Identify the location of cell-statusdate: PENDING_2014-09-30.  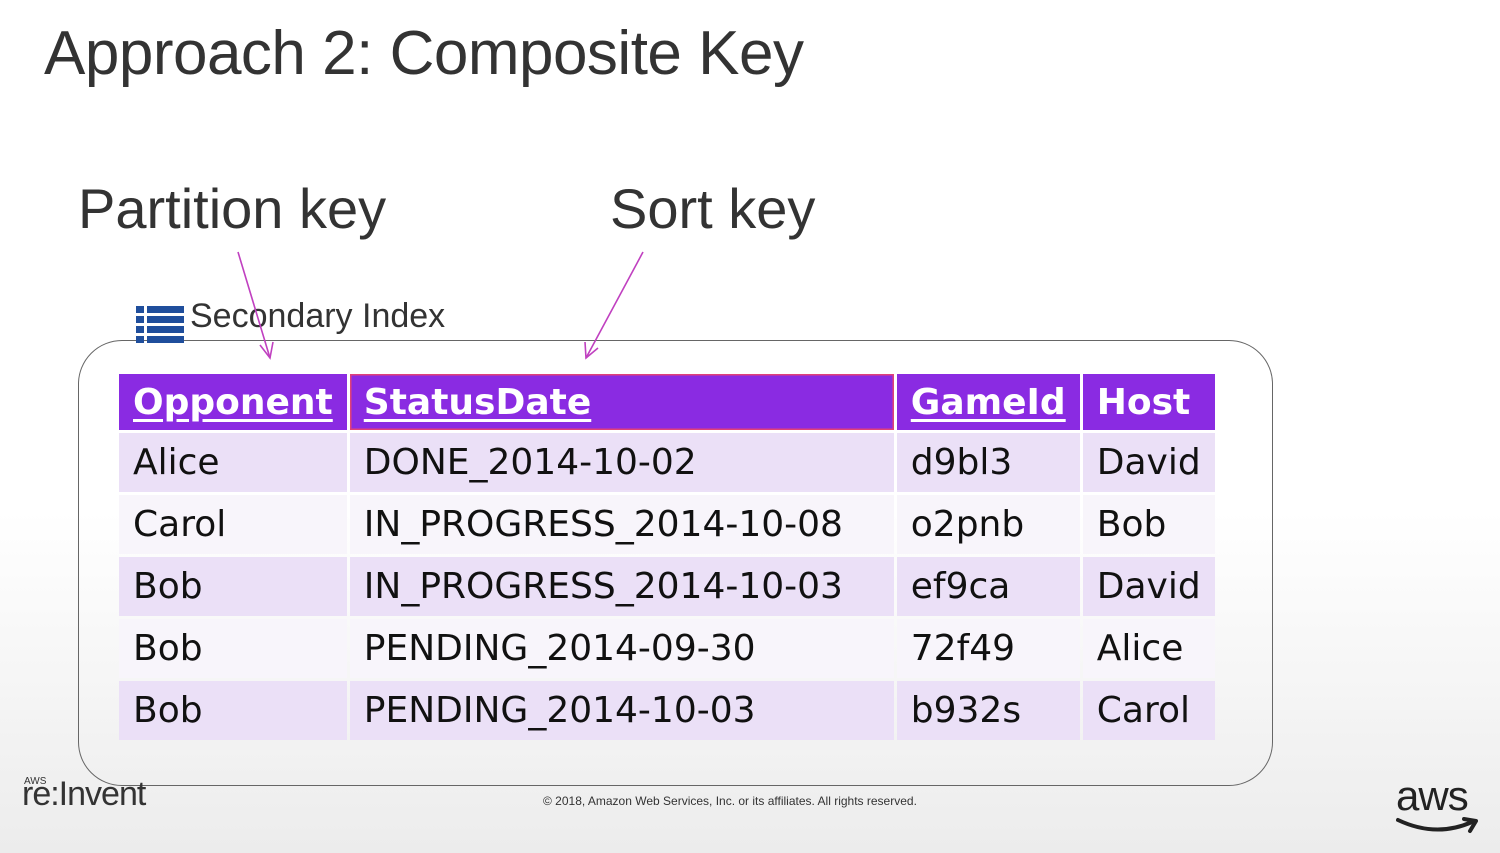
(621, 648).